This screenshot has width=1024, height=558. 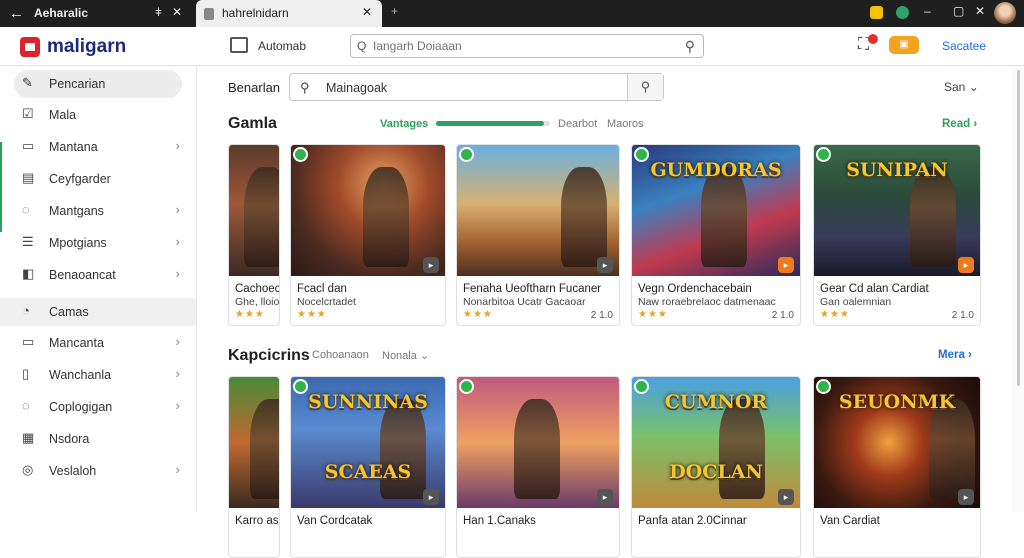 I want to click on sort-dropdown: San ⌄, so click(x=961, y=87).